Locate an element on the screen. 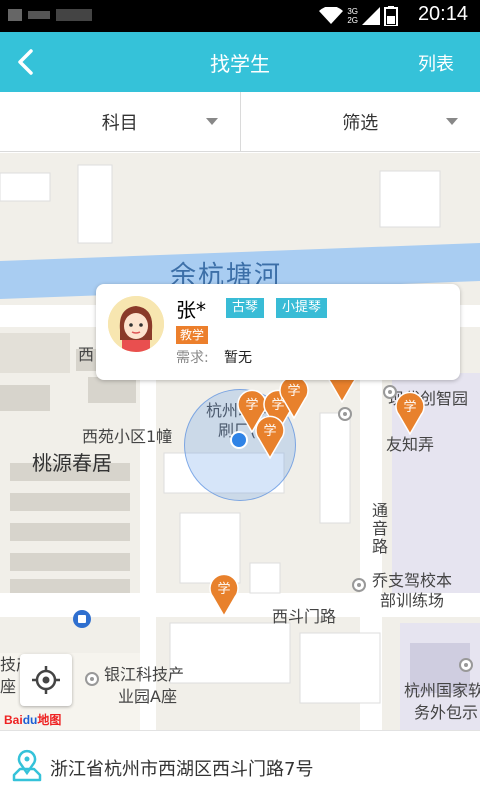 The image size is (480, 800). header-bar: 找学生 列表 is located at coordinates (240, 62).